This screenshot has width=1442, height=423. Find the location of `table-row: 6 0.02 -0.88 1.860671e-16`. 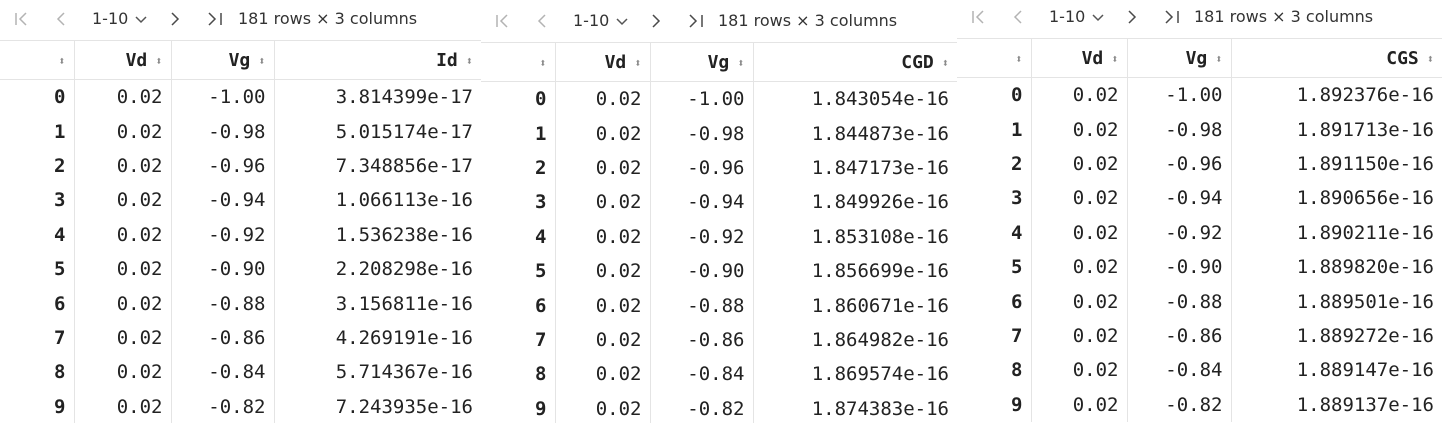

table-row: 6 0.02 -0.88 1.860671e-16 is located at coordinates (719, 305).